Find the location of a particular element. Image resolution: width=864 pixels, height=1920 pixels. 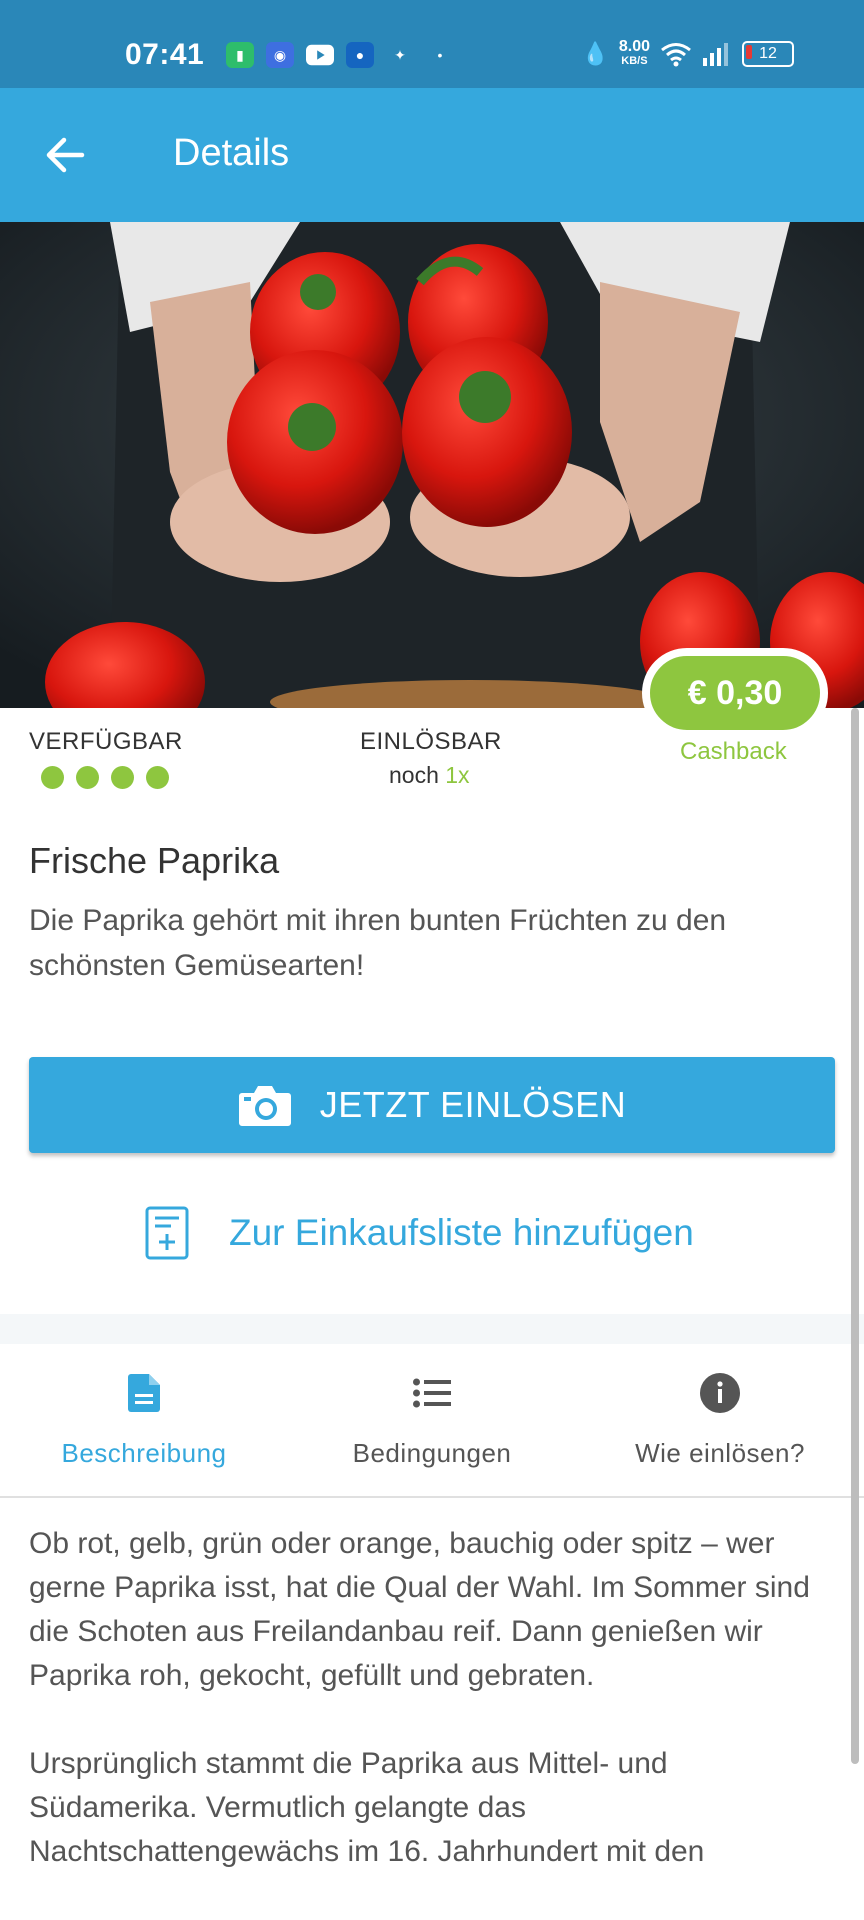

network-speed: 8.00 KB/S is located at coordinates (634, 53).